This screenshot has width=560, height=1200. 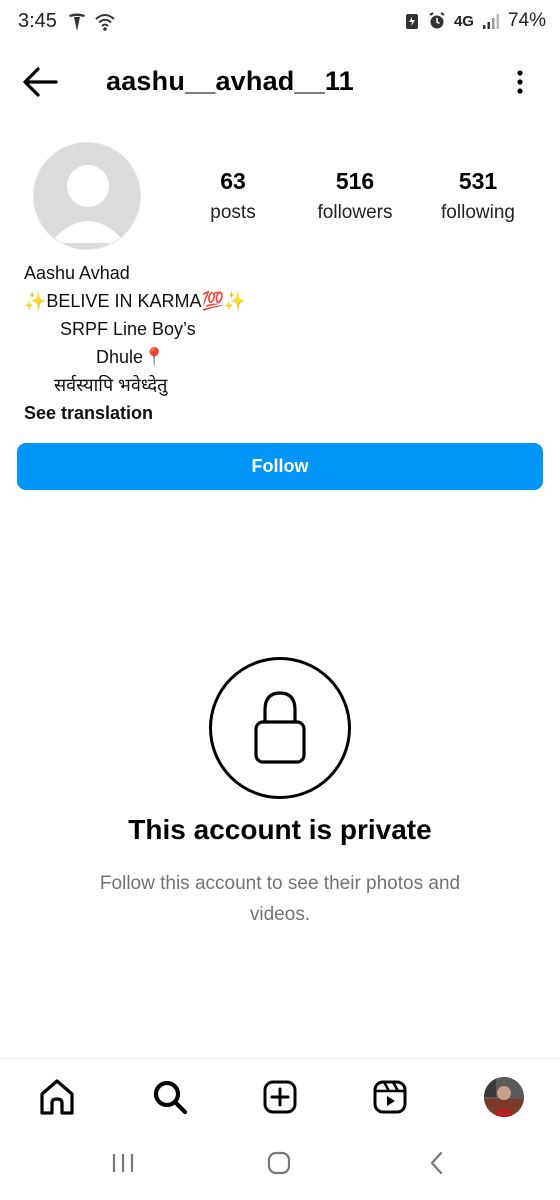 What do you see at coordinates (233, 196) in the screenshot?
I see `stat-posts: 63 posts` at bounding box center [233, 196].